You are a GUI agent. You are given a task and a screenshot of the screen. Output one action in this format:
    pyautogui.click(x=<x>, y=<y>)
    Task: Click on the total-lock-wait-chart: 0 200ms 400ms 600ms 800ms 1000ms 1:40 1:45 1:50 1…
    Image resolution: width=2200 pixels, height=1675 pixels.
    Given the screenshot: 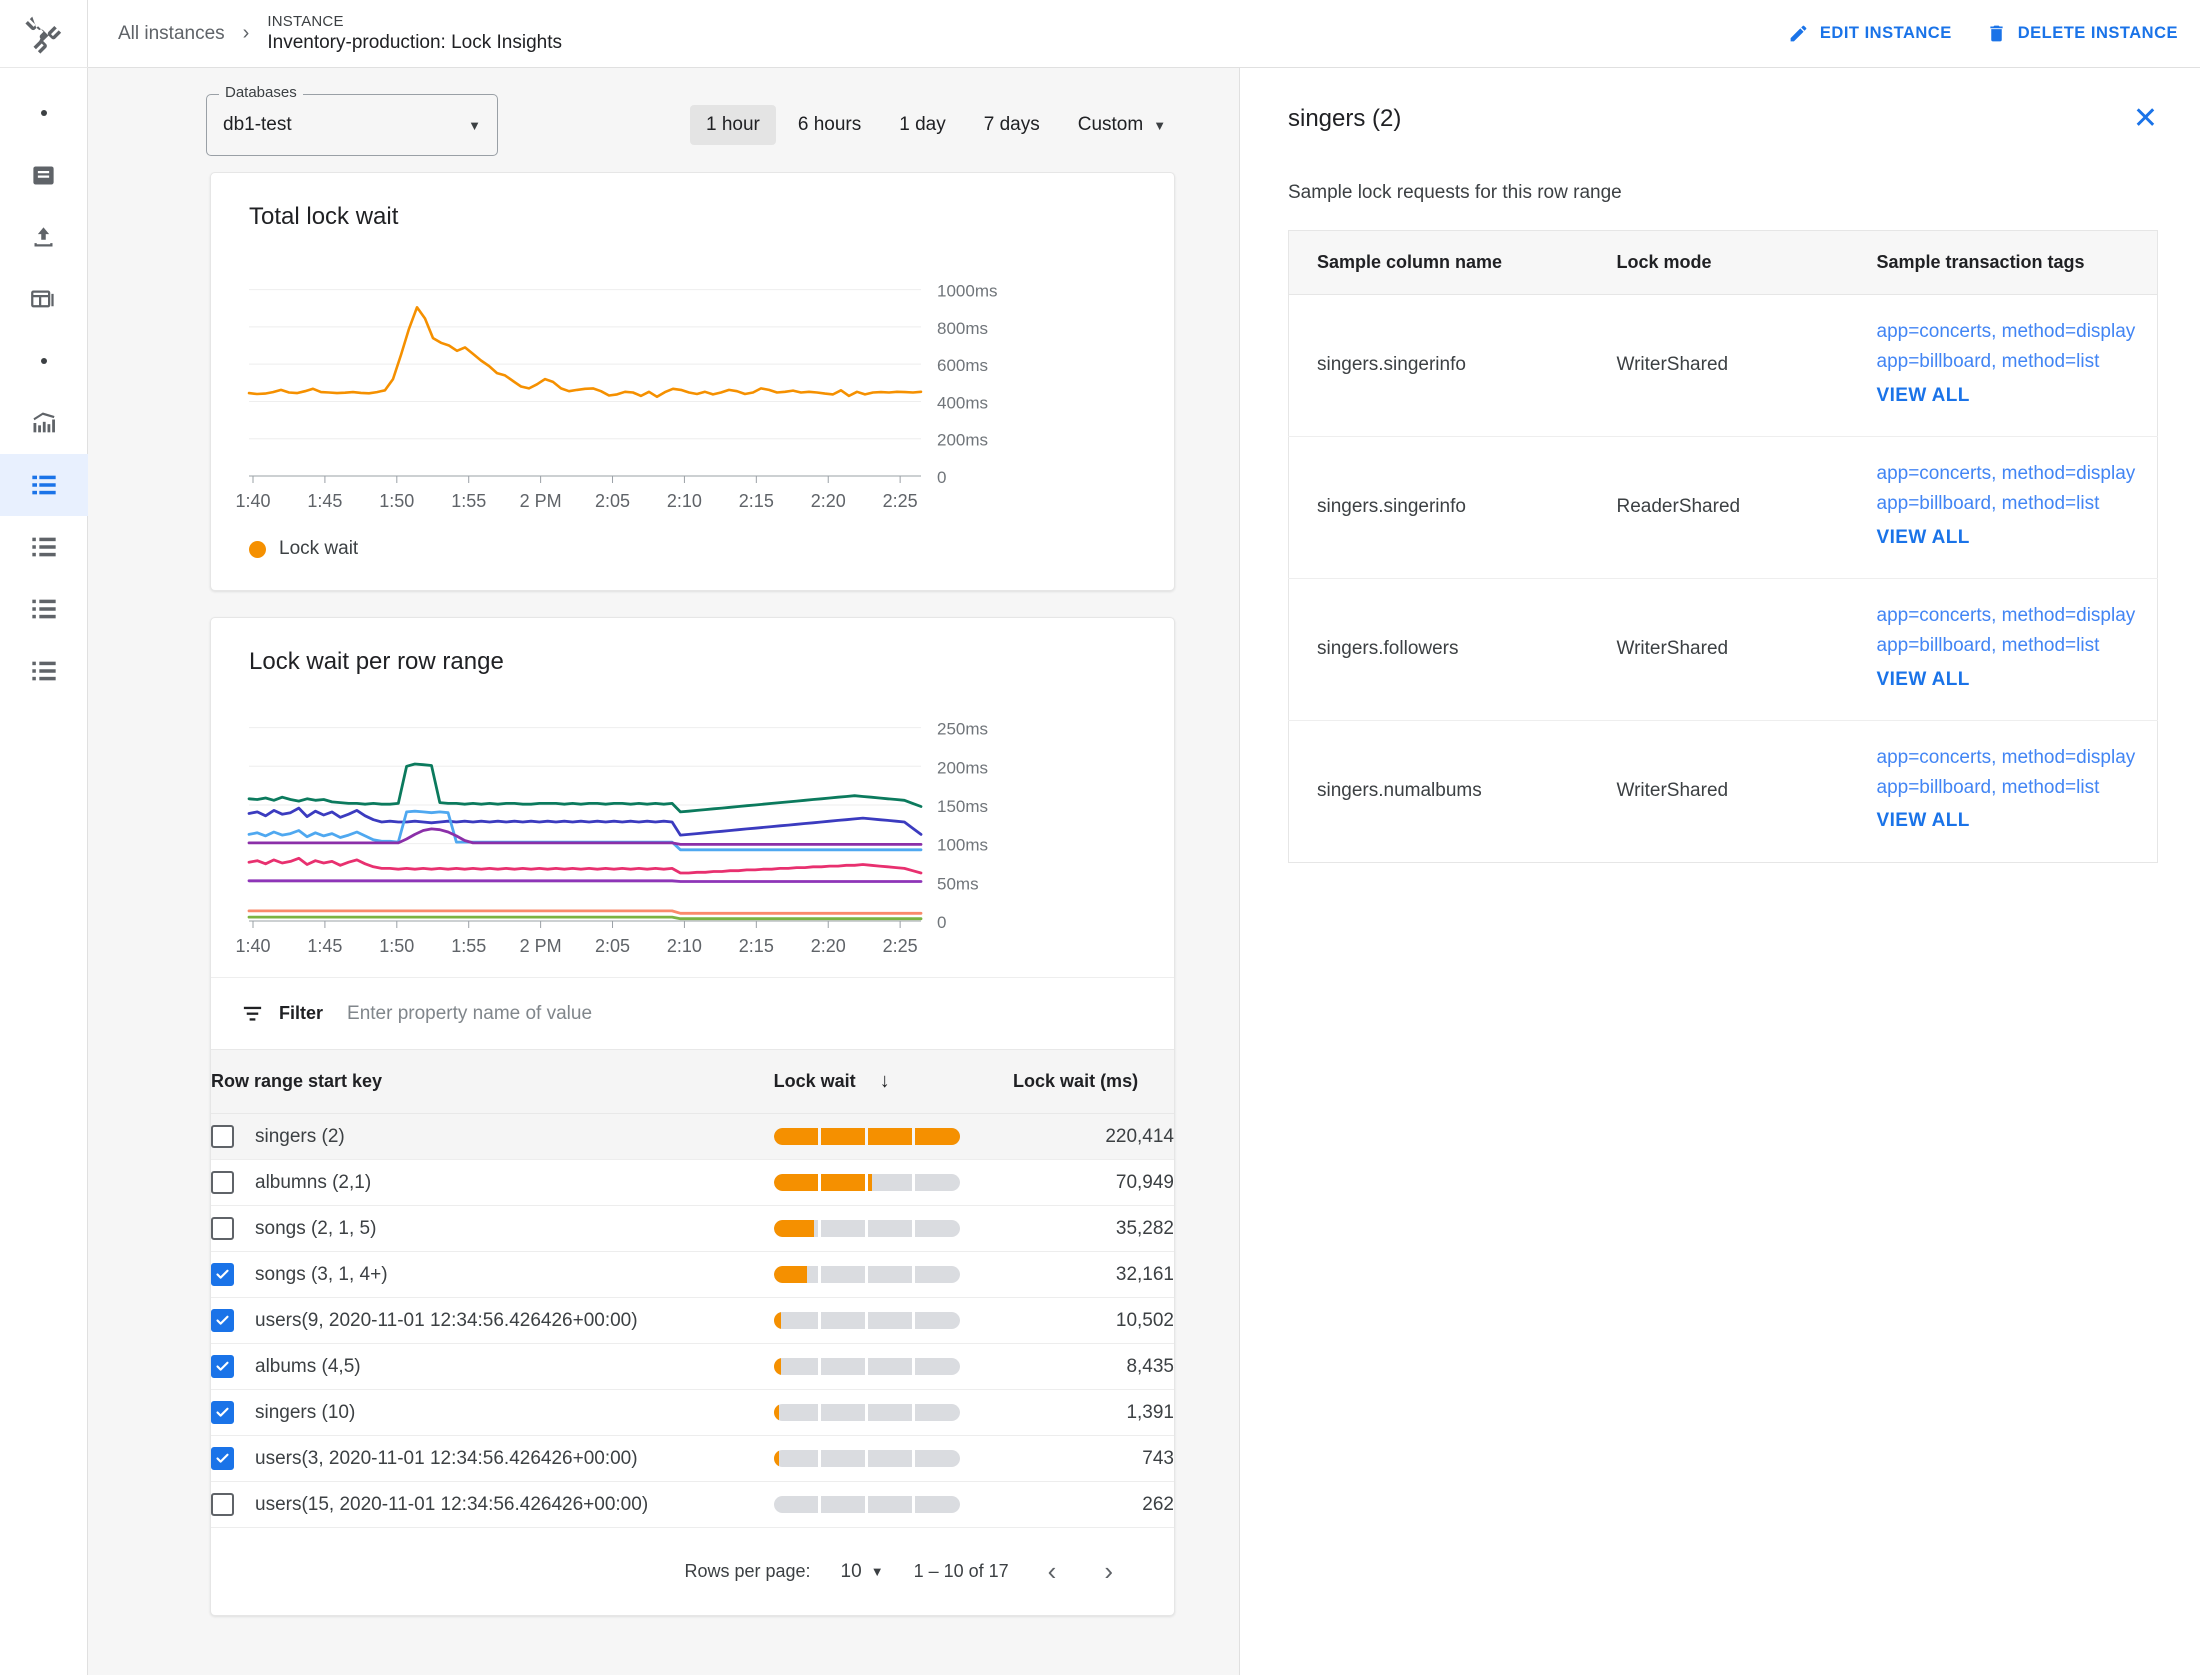 What is the action you would take?
    pyautogui.click(x=711, y=390)
    